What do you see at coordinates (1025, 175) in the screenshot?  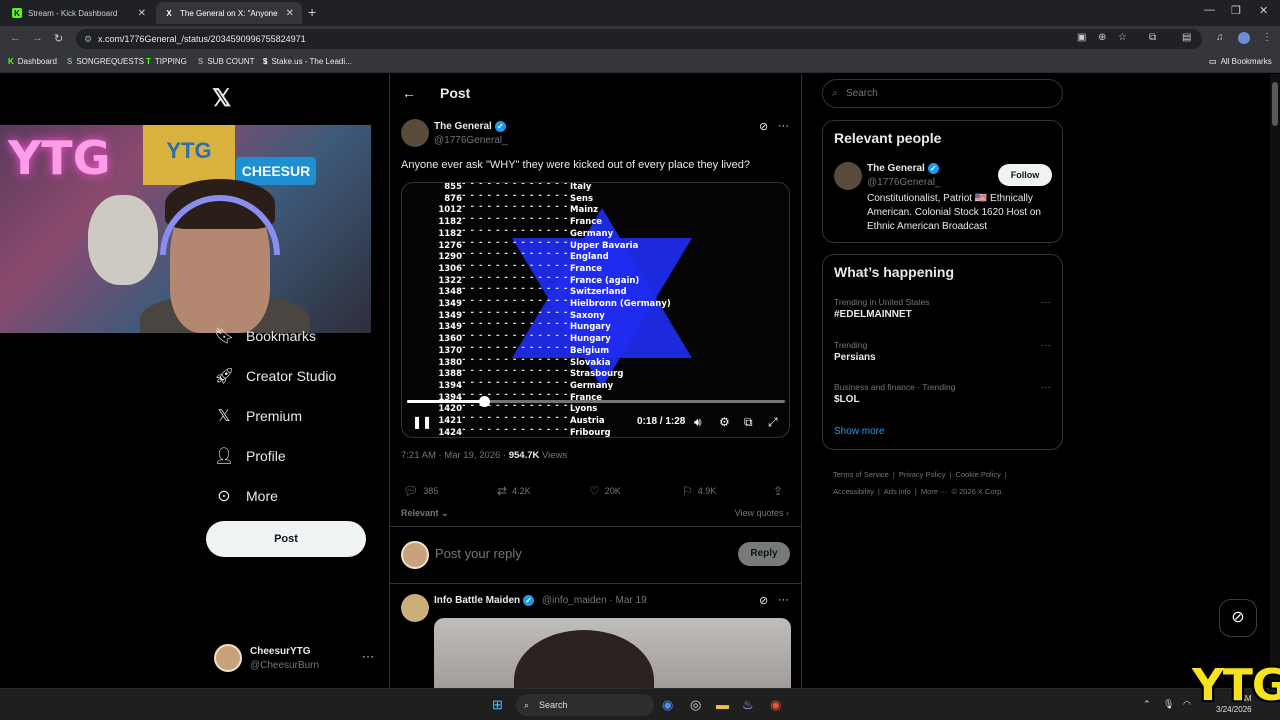 I see `follow-button: Follow` at bounding box center [1025, 175].